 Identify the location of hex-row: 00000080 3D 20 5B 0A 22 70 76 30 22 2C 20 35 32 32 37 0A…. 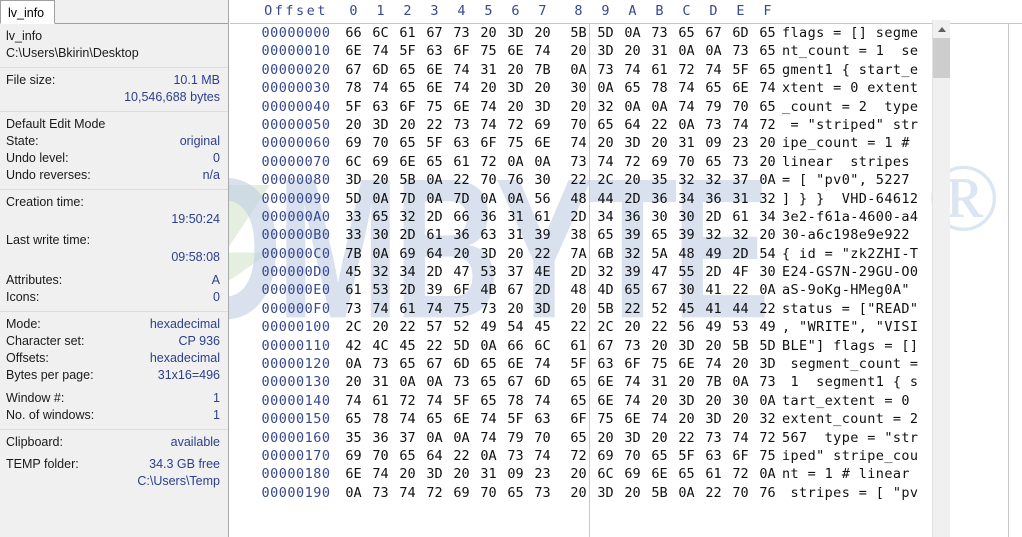
(626, 180).